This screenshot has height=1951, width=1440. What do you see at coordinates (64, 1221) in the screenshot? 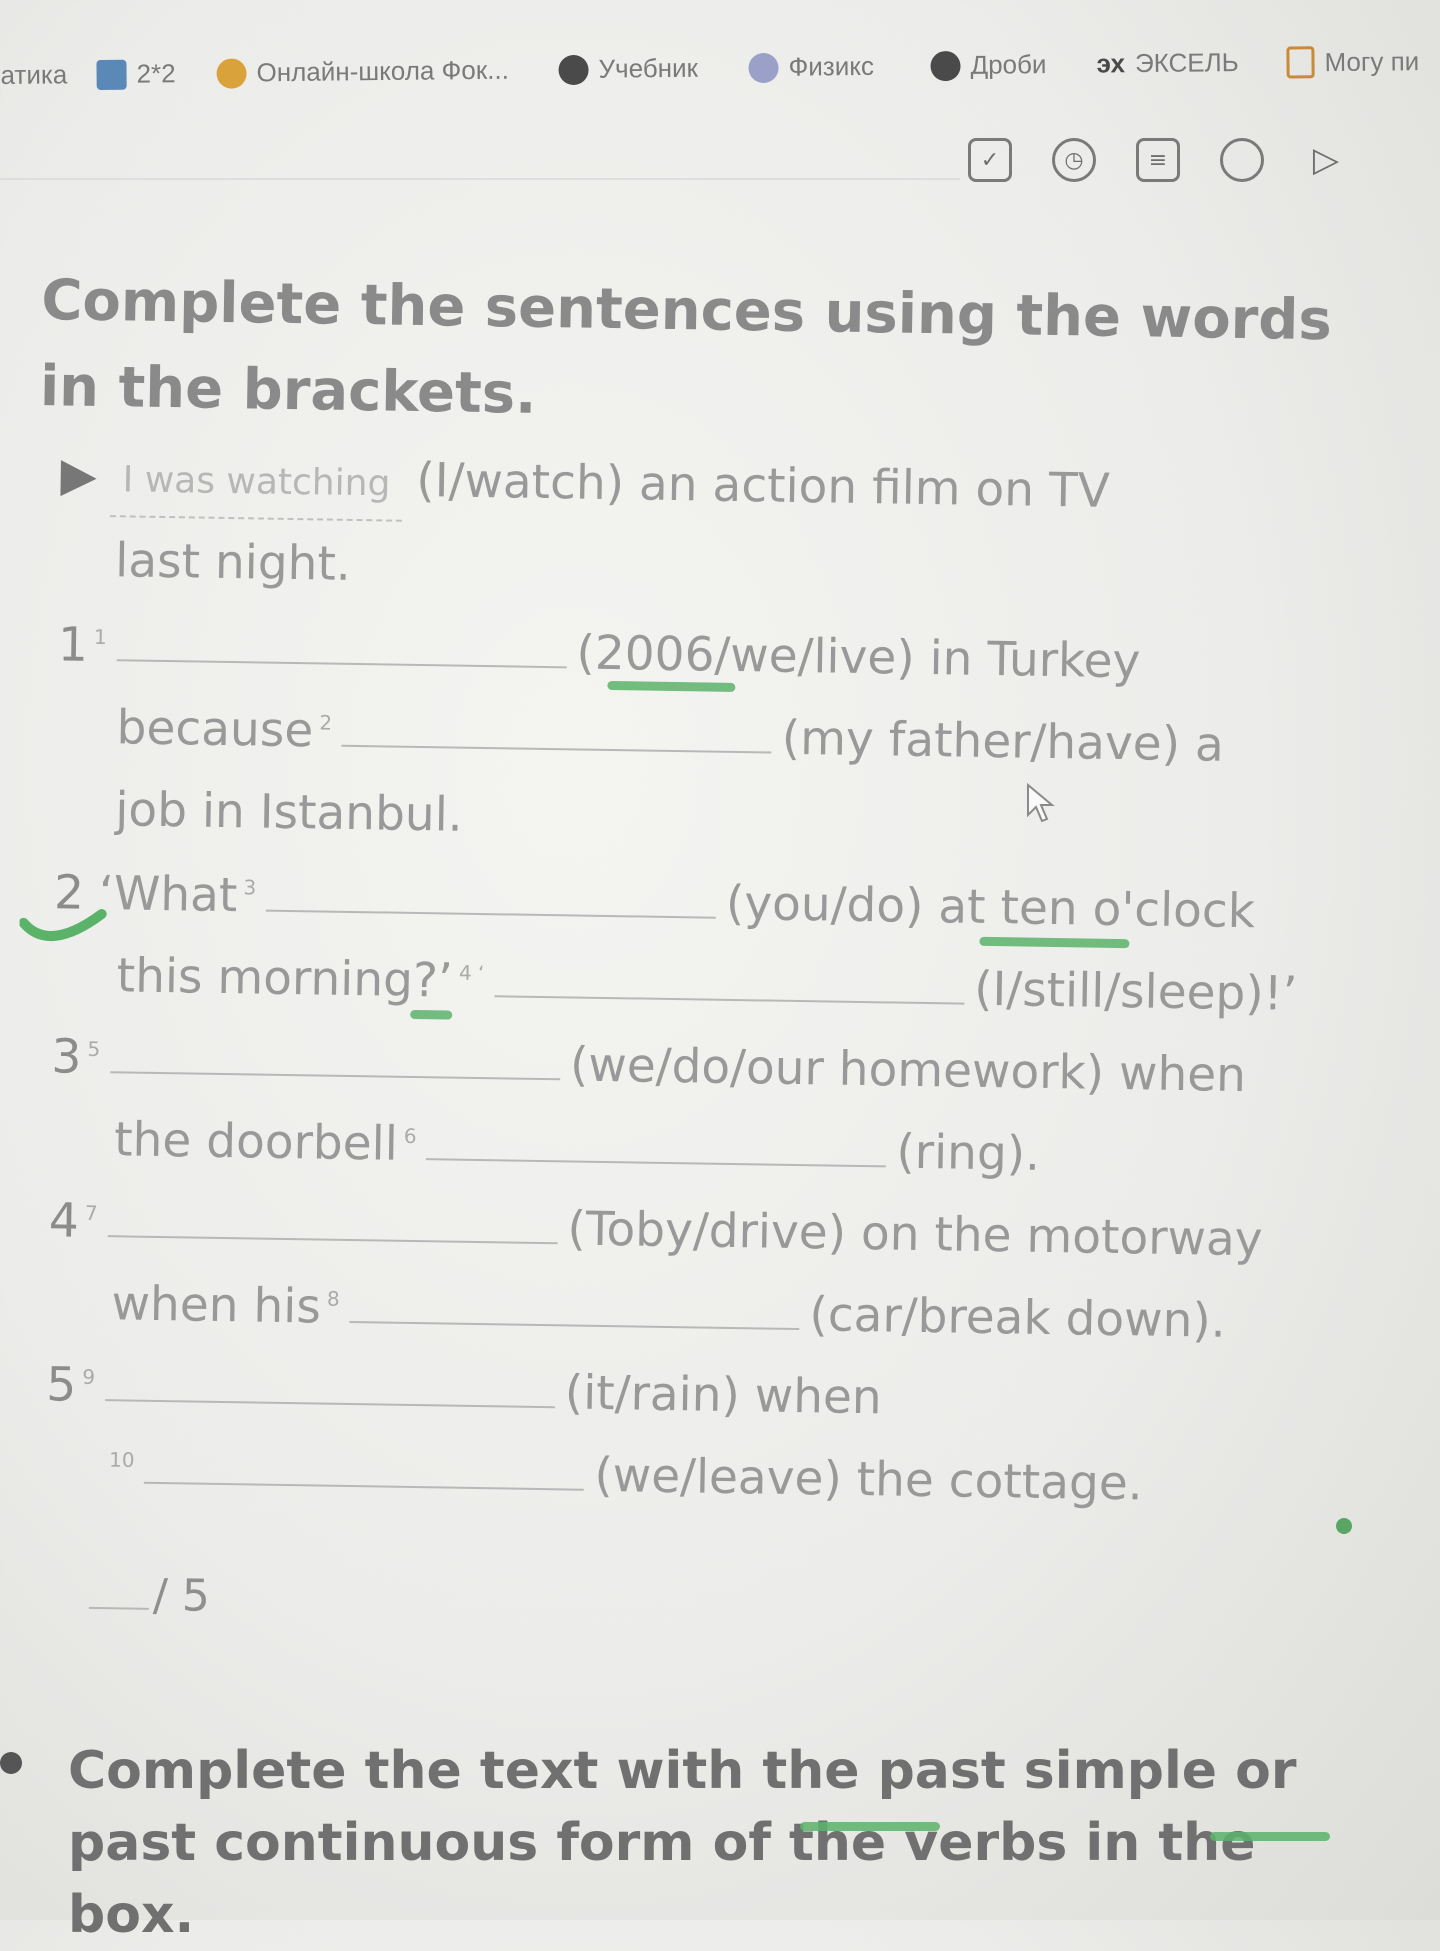
I see `item-number: 4` at bounding box center [64, 1221].